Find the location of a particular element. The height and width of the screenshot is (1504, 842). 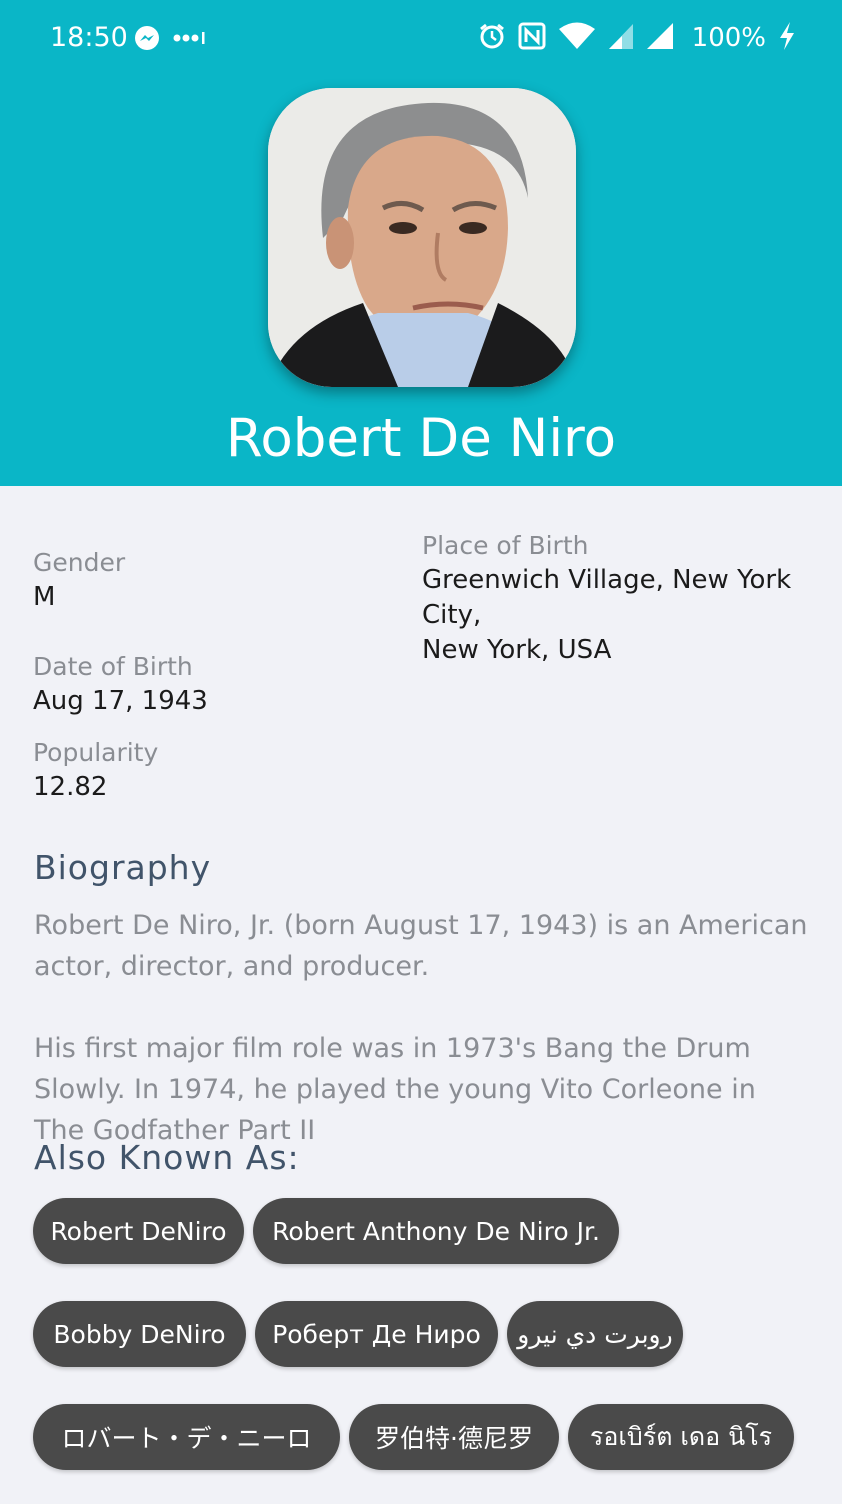

nfc-icon is located at coordinates (532, 38).